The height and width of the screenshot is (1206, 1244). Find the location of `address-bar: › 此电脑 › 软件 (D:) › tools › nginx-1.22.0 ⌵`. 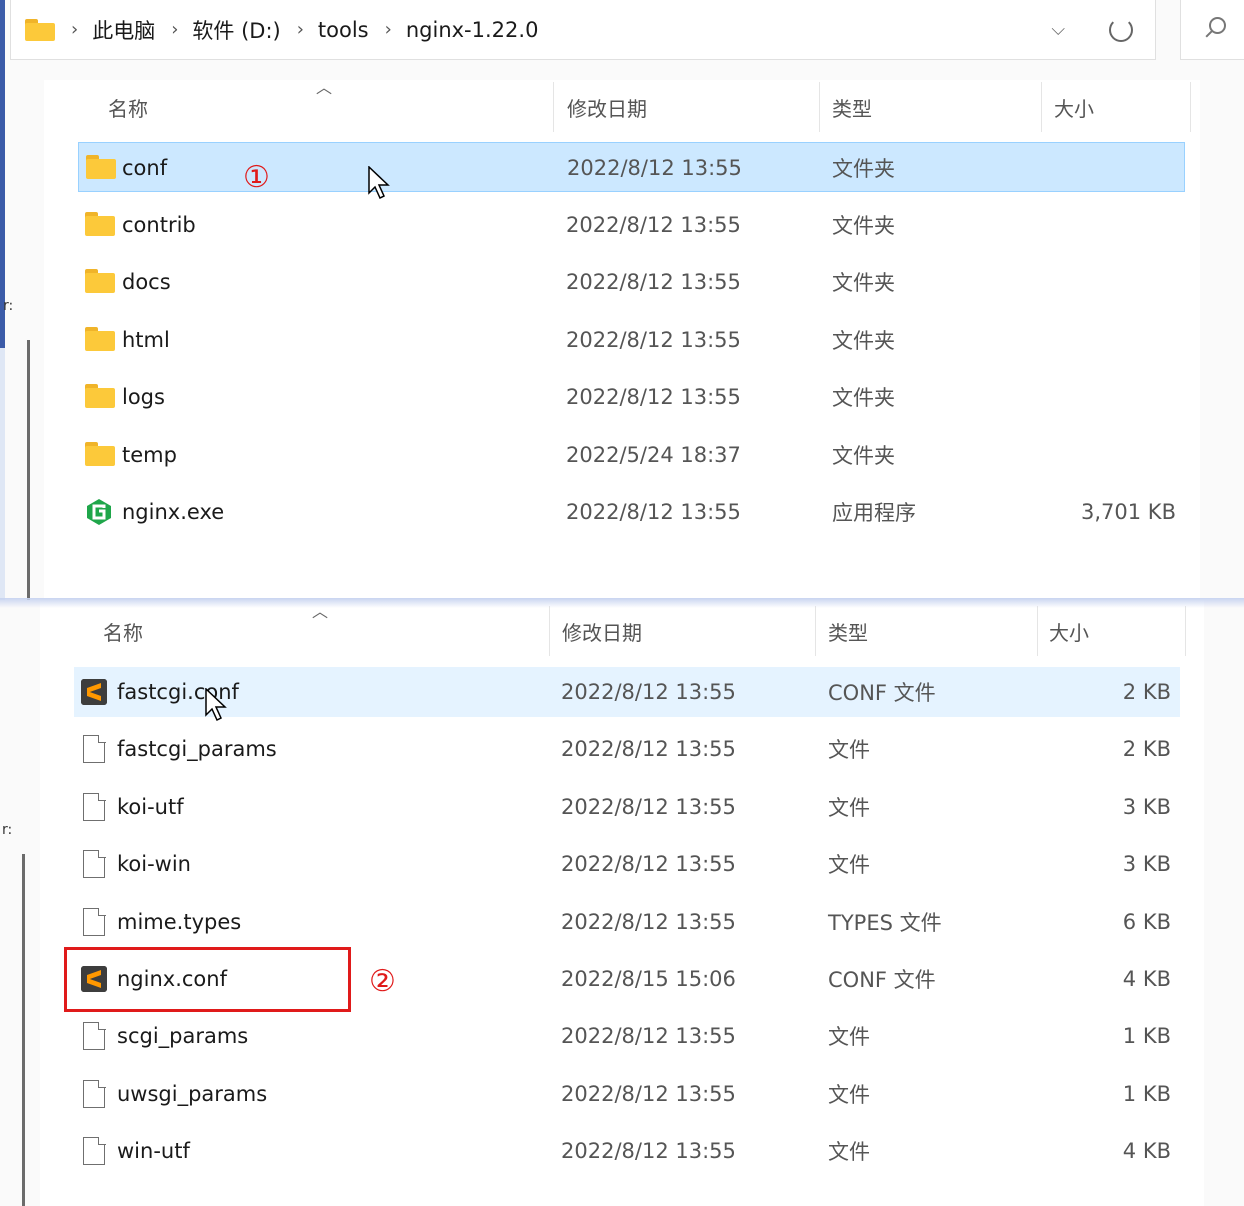

address-bar: › 此电脑 › 软件 (D:) › tools › nginx-1.22.0 ⌵ is located at coordinates (583, 30).